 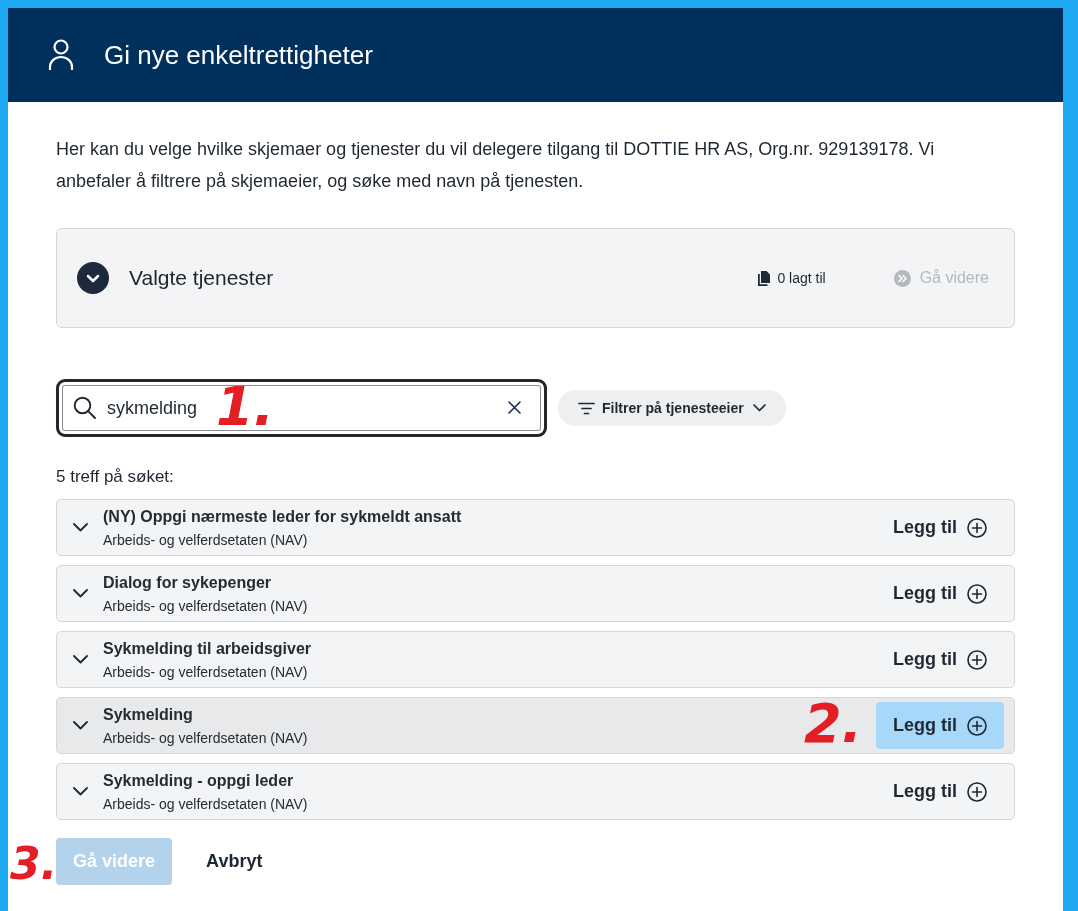 What do you see at coordinates (832, 724) in the screenshot?
I see `step-number: 2.` at bounding box center [832, 724].